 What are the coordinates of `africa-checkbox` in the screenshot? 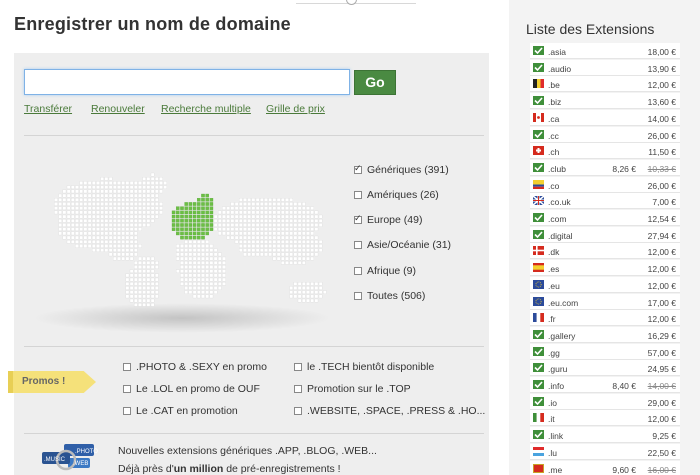 It's located at (358, 271).